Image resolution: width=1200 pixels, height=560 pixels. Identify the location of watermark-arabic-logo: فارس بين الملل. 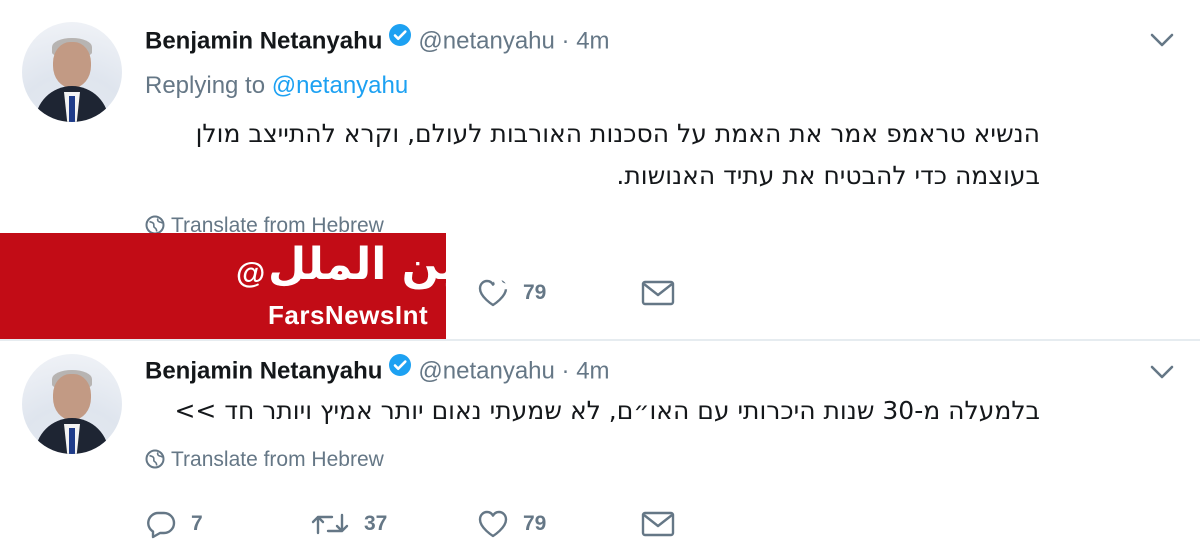
(445, 264).